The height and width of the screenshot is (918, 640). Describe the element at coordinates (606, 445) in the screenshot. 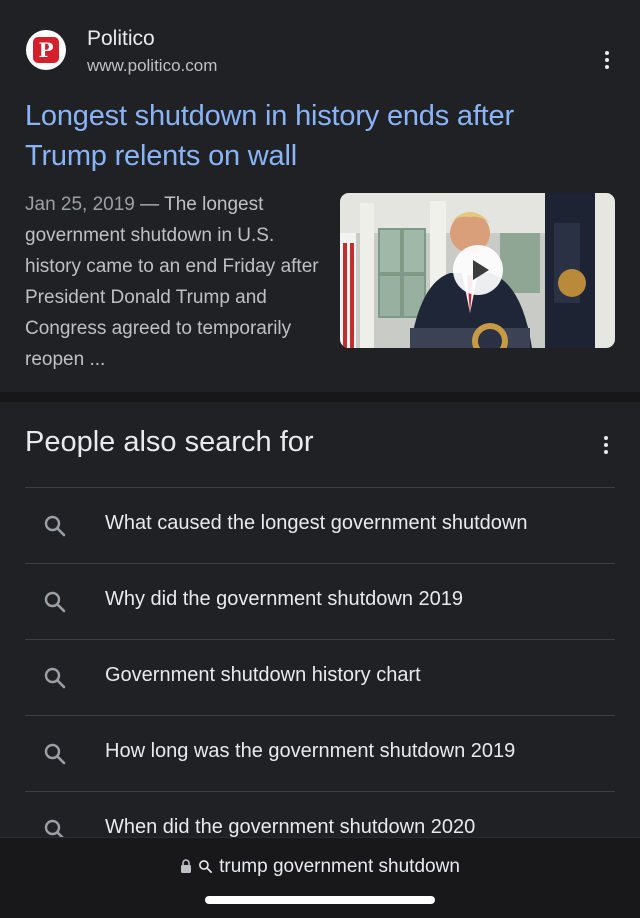

I see `people-also-search-more-options-icon` at that location.